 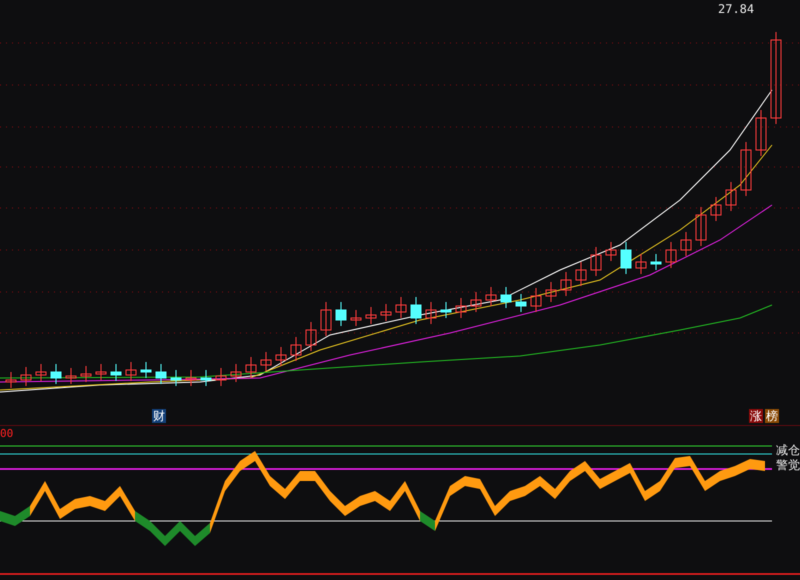 What do you see at coordinates (772, 416) in the screenshot?
I see `event-badge: 榜` at bounding box center [772, 416].